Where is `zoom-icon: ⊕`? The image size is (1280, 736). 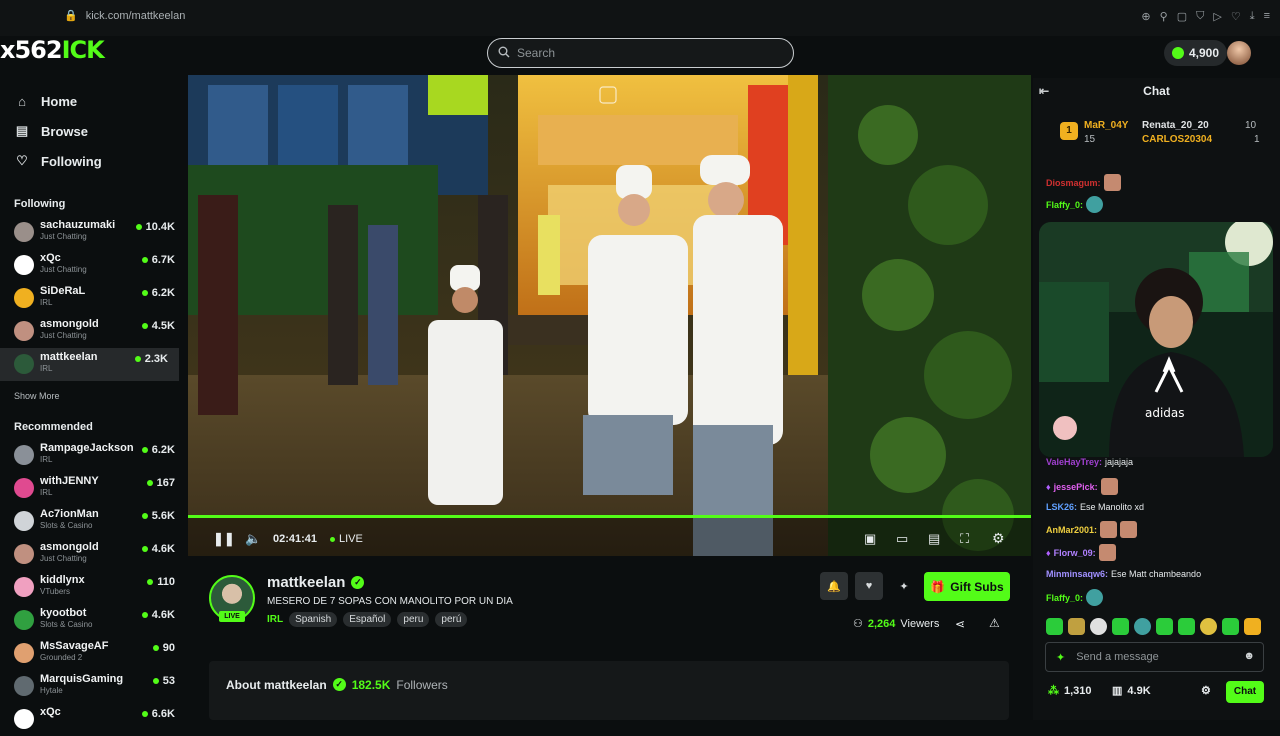 zoom-icon: ⊕ is located at coordinates (1145, 16).